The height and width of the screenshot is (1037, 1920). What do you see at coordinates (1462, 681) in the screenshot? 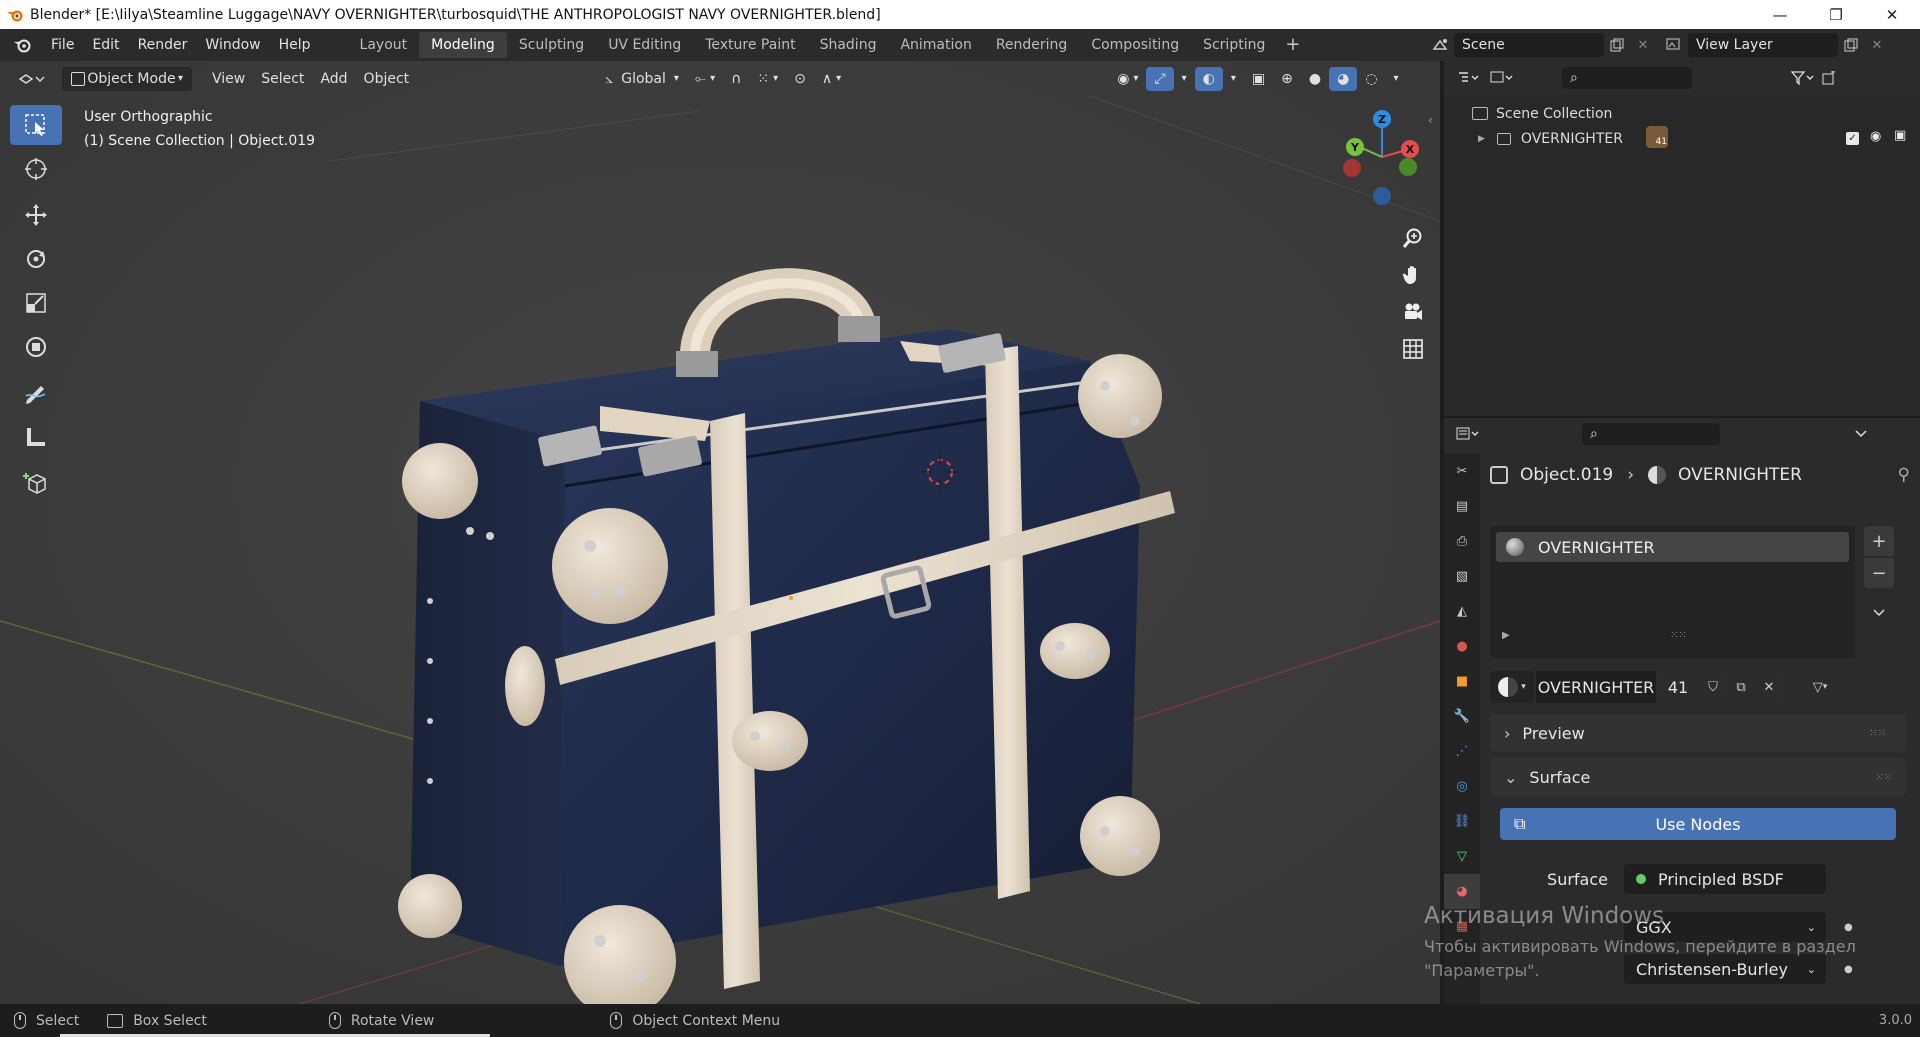
I see `tab-object: ■` at bounding box center [1462, 681].